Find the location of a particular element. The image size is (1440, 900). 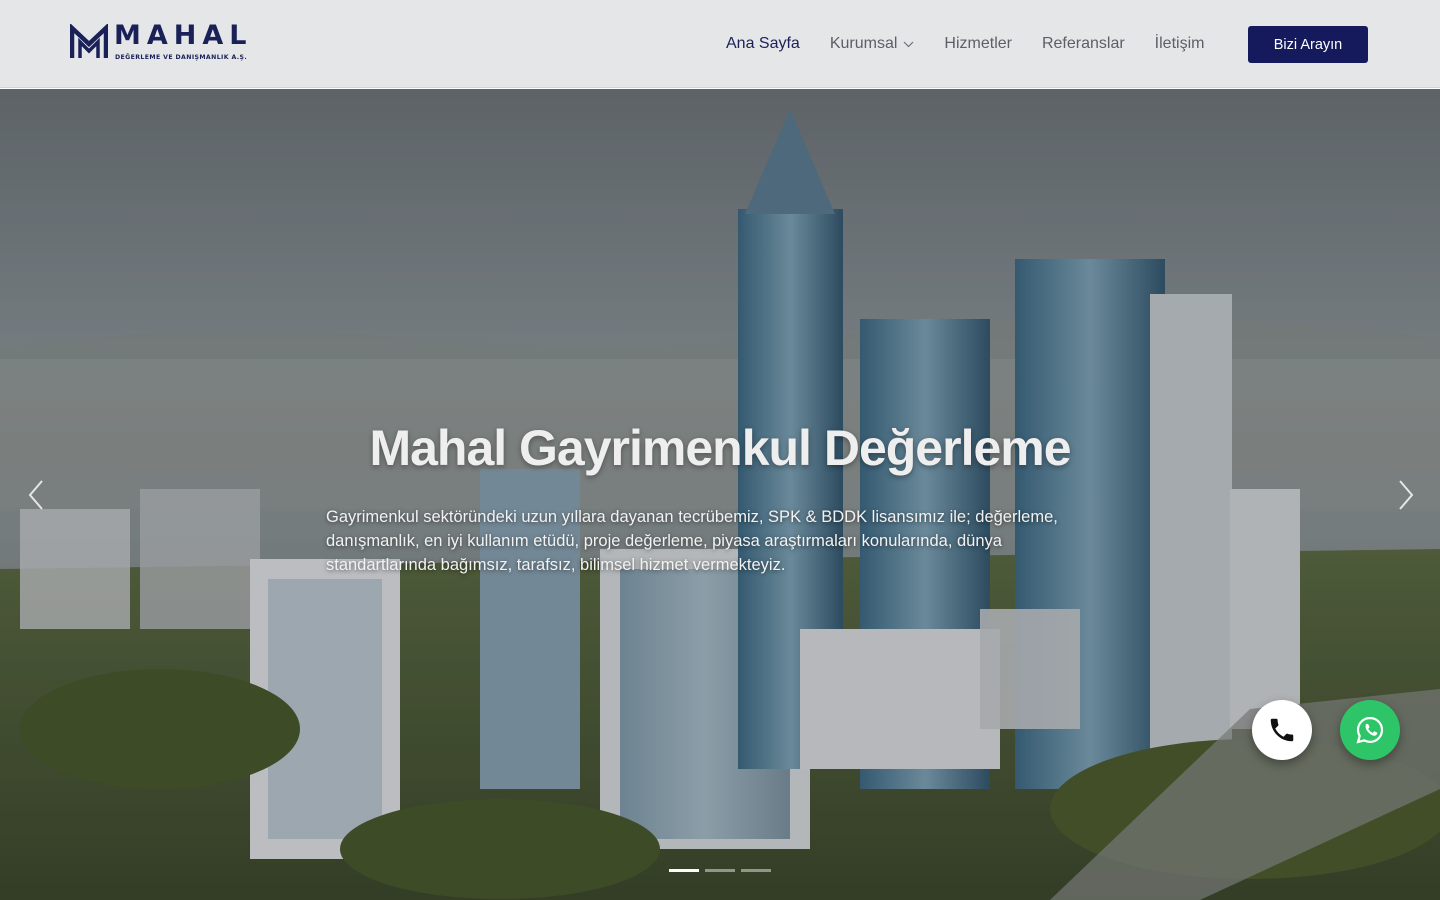

hero-title: Mahal Gayrimenkul Değerleme is located at coordinates (720, 448).